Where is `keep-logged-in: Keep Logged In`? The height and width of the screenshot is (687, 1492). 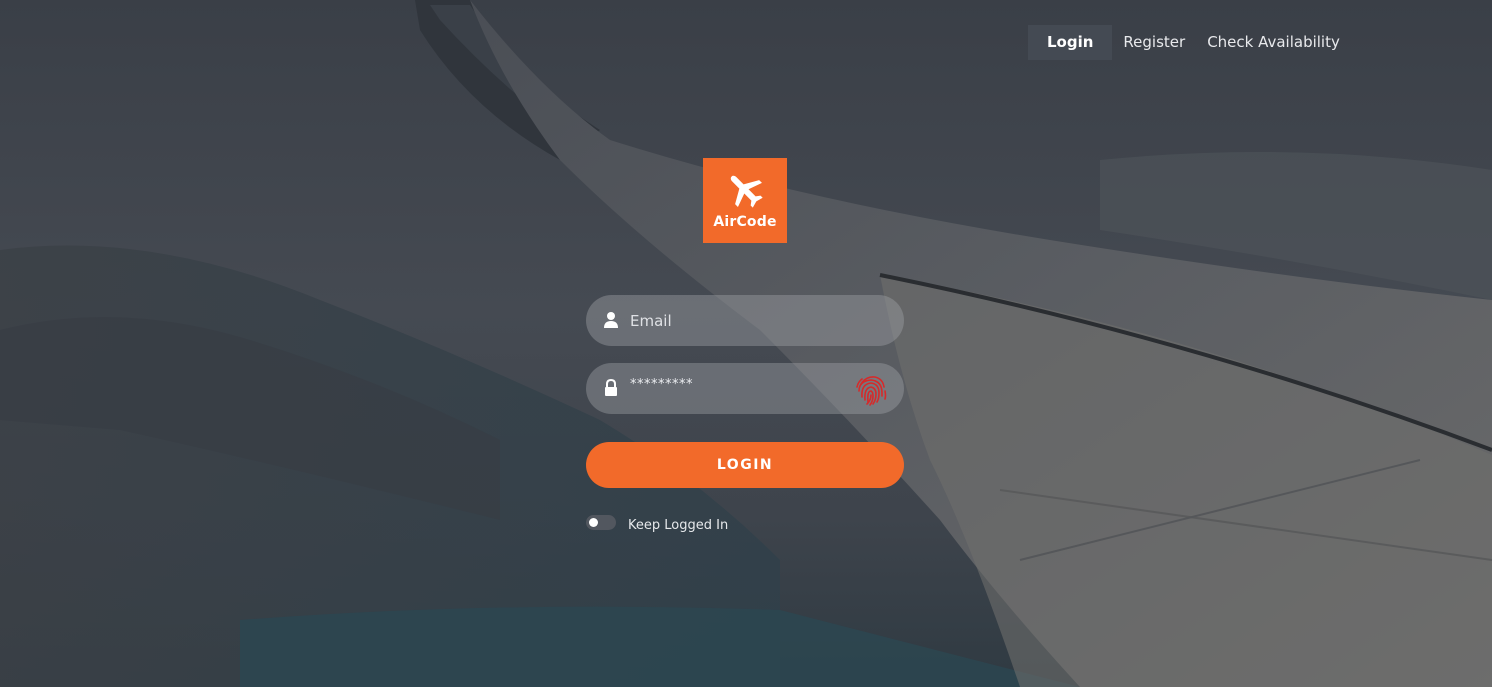 keep-logged-in: Keep Logged In is located at coordinates (657, 522).